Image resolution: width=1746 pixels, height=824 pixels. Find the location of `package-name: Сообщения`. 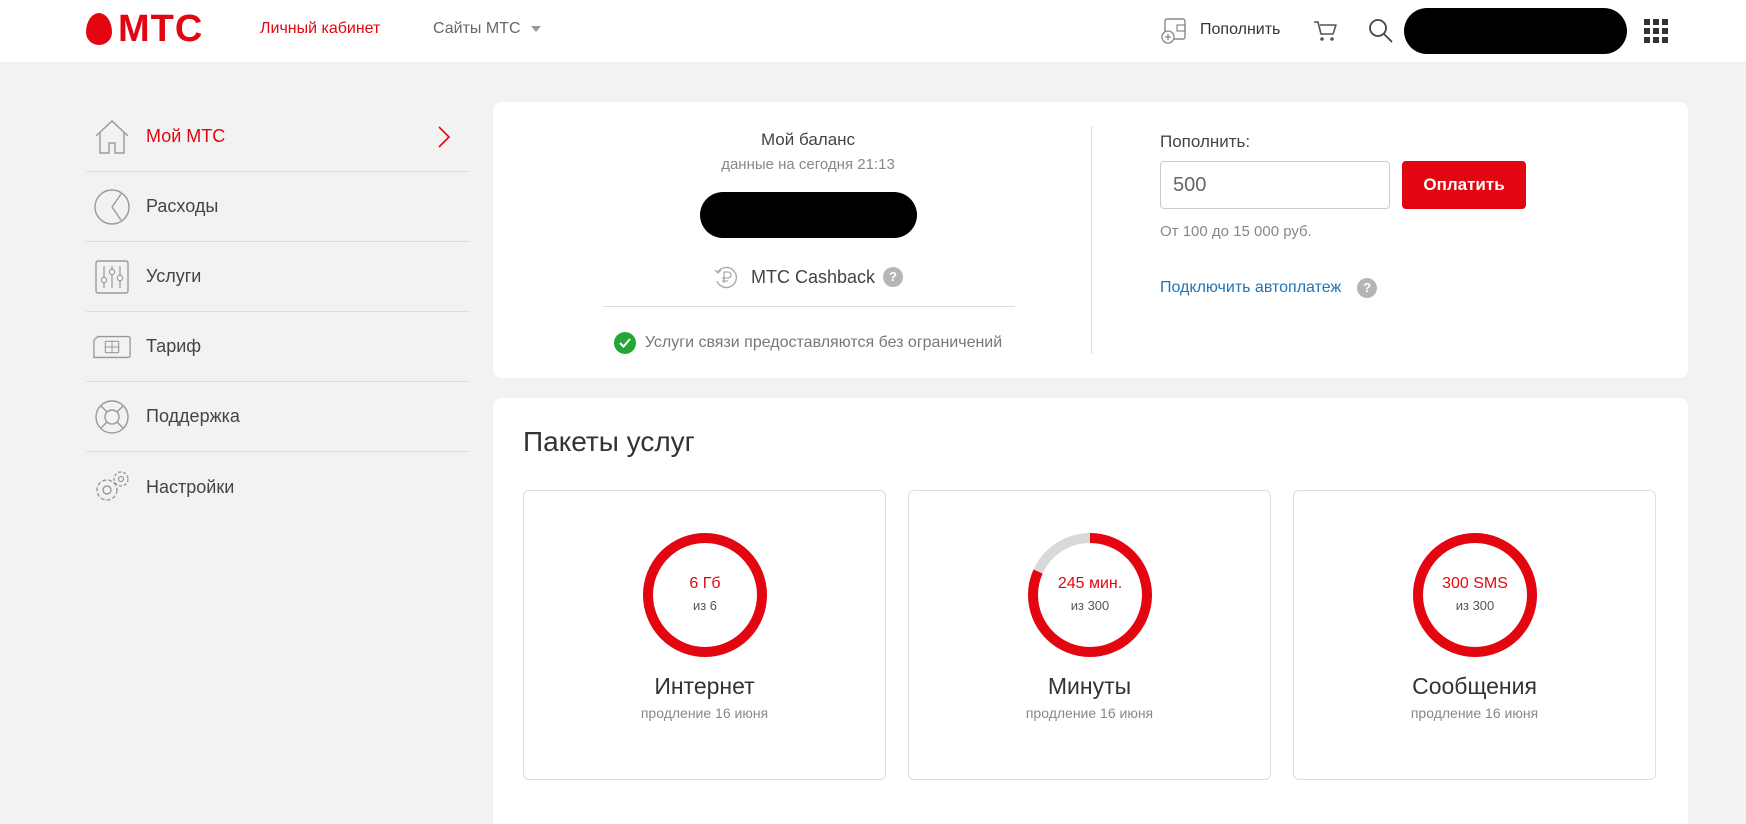

package-name: Сообщения is located at coordinates (1474, 686).